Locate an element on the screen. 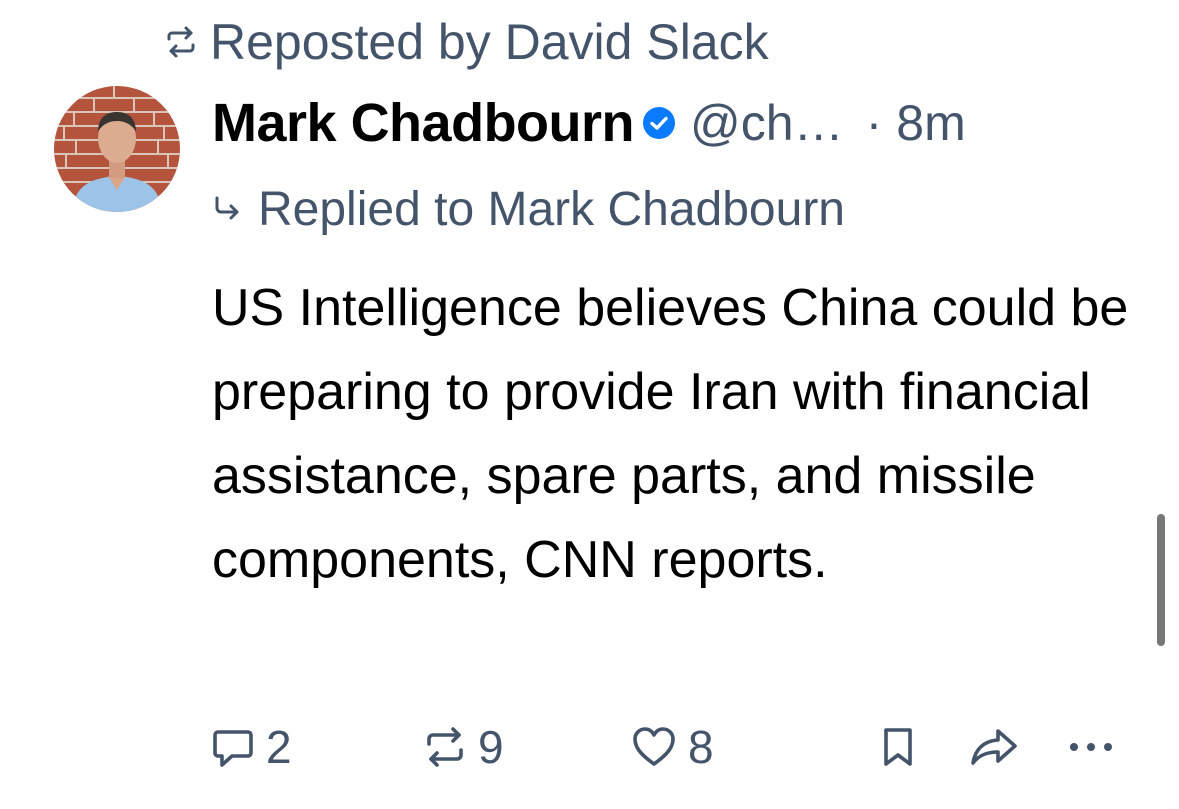 The width and height of the screenshot is (1179, 809). bookmark-button is located at coordinates (898, 747).